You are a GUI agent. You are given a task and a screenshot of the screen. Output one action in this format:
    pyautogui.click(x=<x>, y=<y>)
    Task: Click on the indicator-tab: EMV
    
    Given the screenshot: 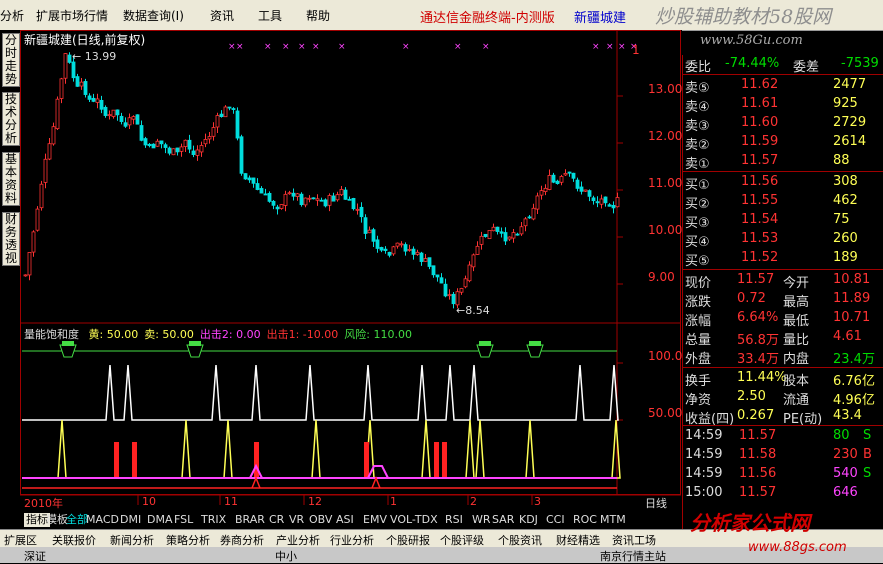 What is the action you would take?
    pyautogui.click(x=375, y=520)
    